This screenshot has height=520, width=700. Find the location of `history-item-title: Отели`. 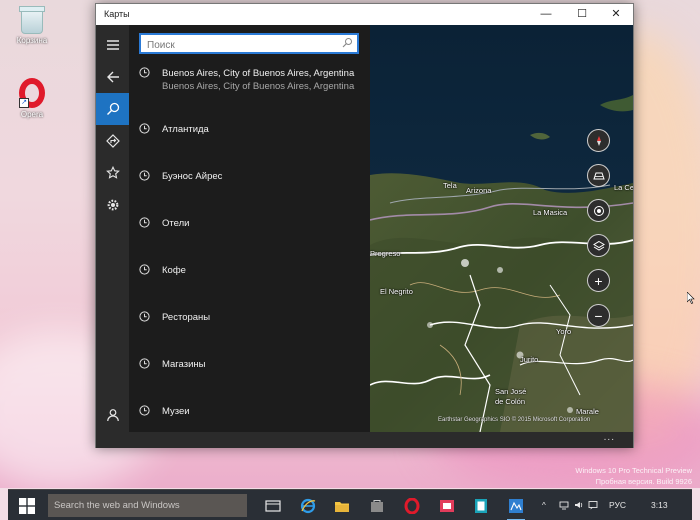

history-item-title: Отели is located at coordinates (176, 223).